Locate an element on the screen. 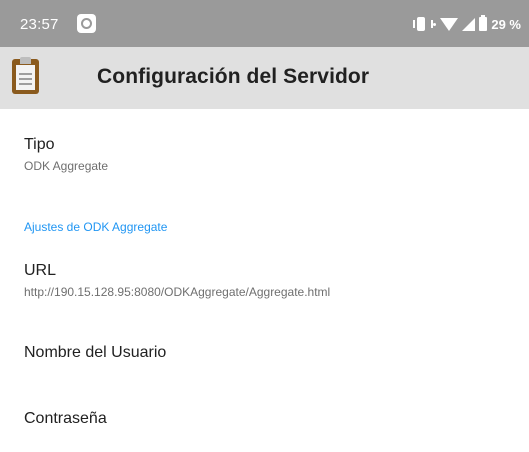 This screenshot has height=452, width=529. setting-username-title: Nombre del Usuario is located at coordinates (95, 352).